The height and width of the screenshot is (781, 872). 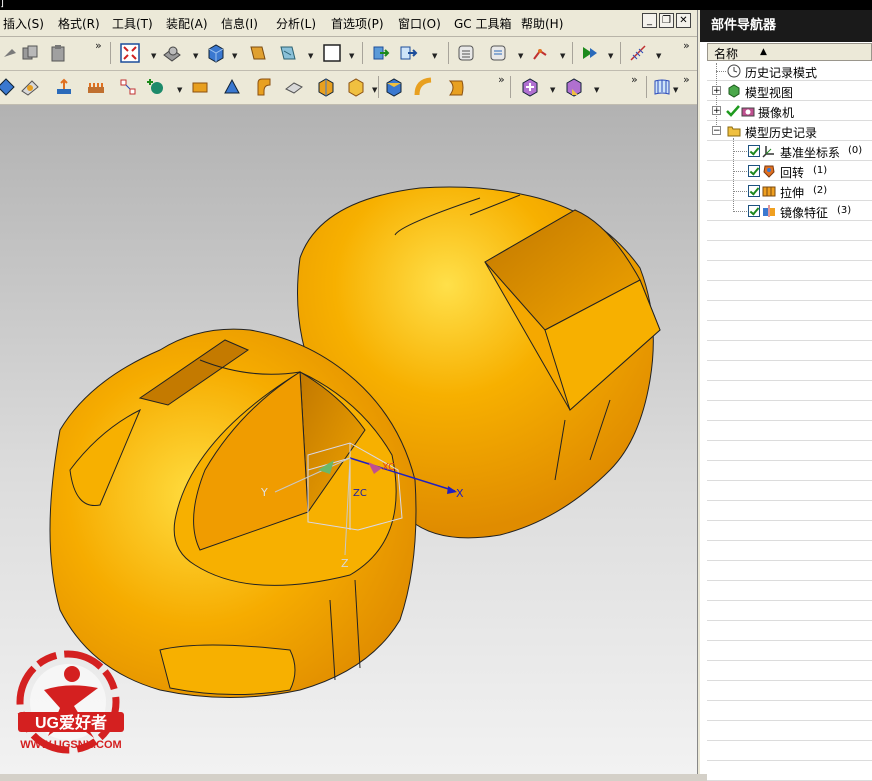 I want to click on ruled-surface-icon, so click(x=662, y=87).